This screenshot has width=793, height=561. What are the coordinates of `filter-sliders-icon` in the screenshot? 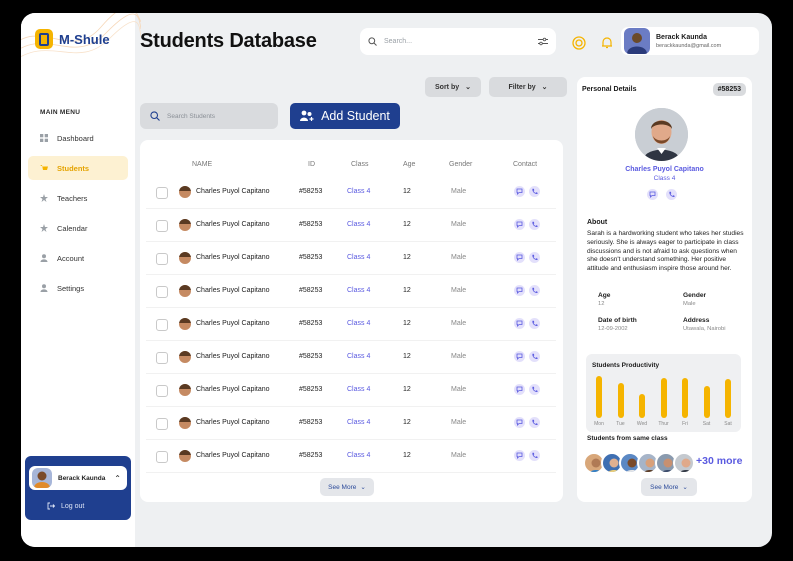 It's located at (543, 41).